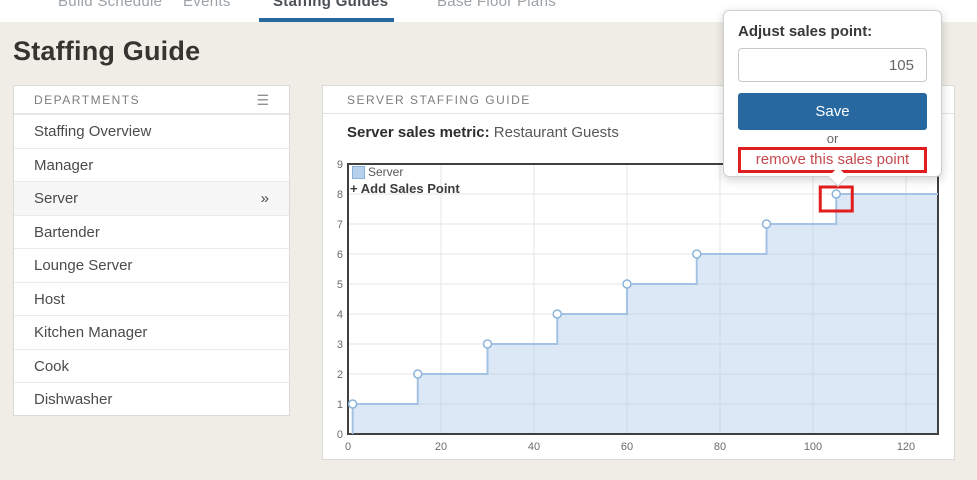 This screenshot has height=480, width=977. Describe the element at coordinates (340, 345) in the screenshot. I see `svg-text: 3` at that location.